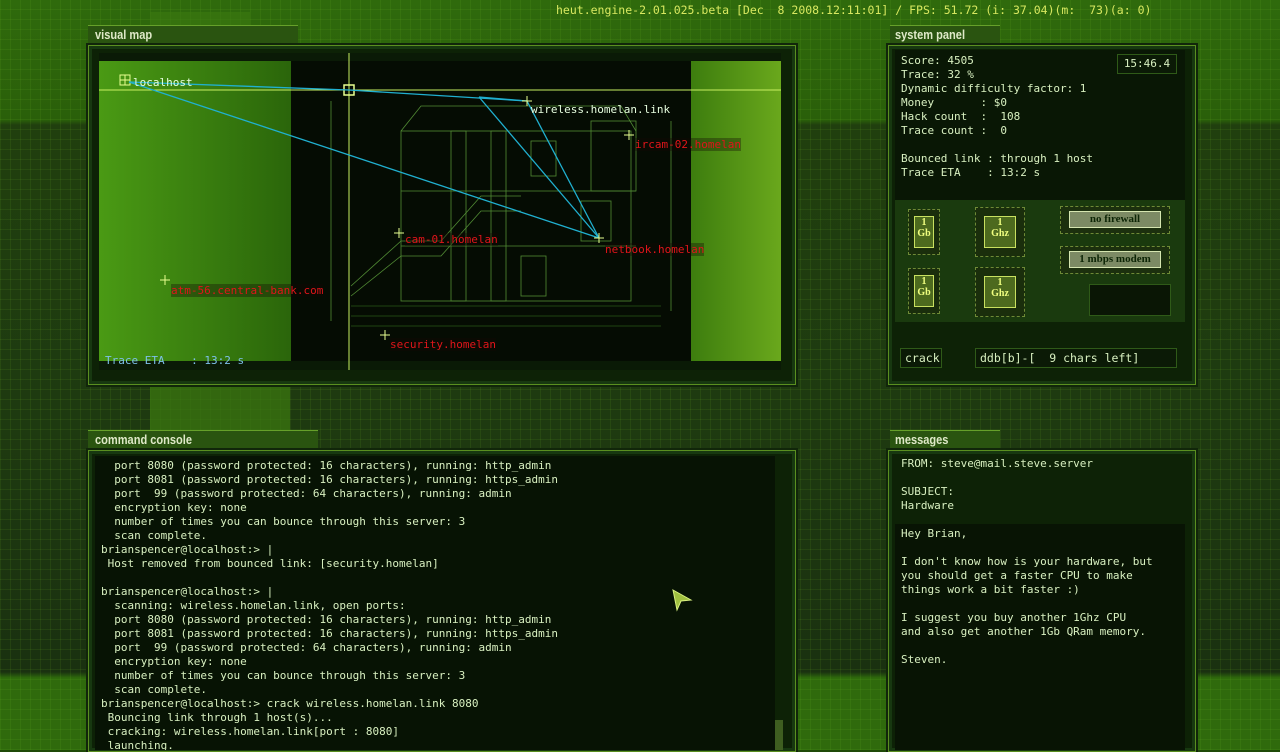 The image size is (1280, 752). I want to click on bounced-link: Bounced link : through 1 host, so click(997, 158).